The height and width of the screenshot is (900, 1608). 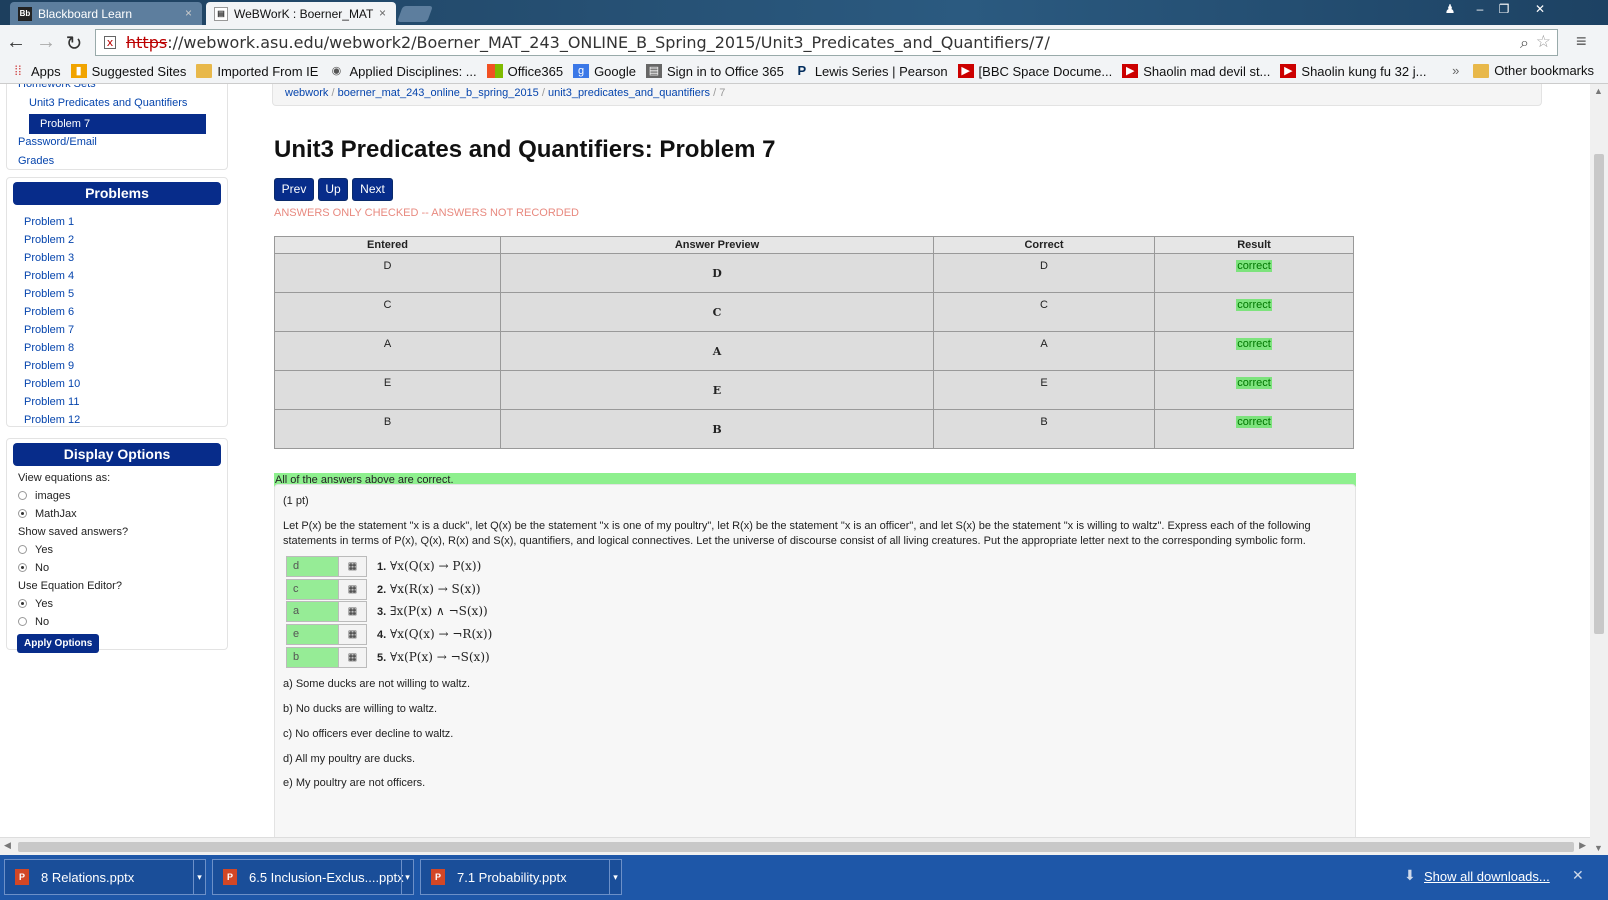 What do you see at coordinates (870, 71) in the screenshot?
I see `bookmark-pearson: P Lewis Series | Pearson` at bounding box center [870, 71].